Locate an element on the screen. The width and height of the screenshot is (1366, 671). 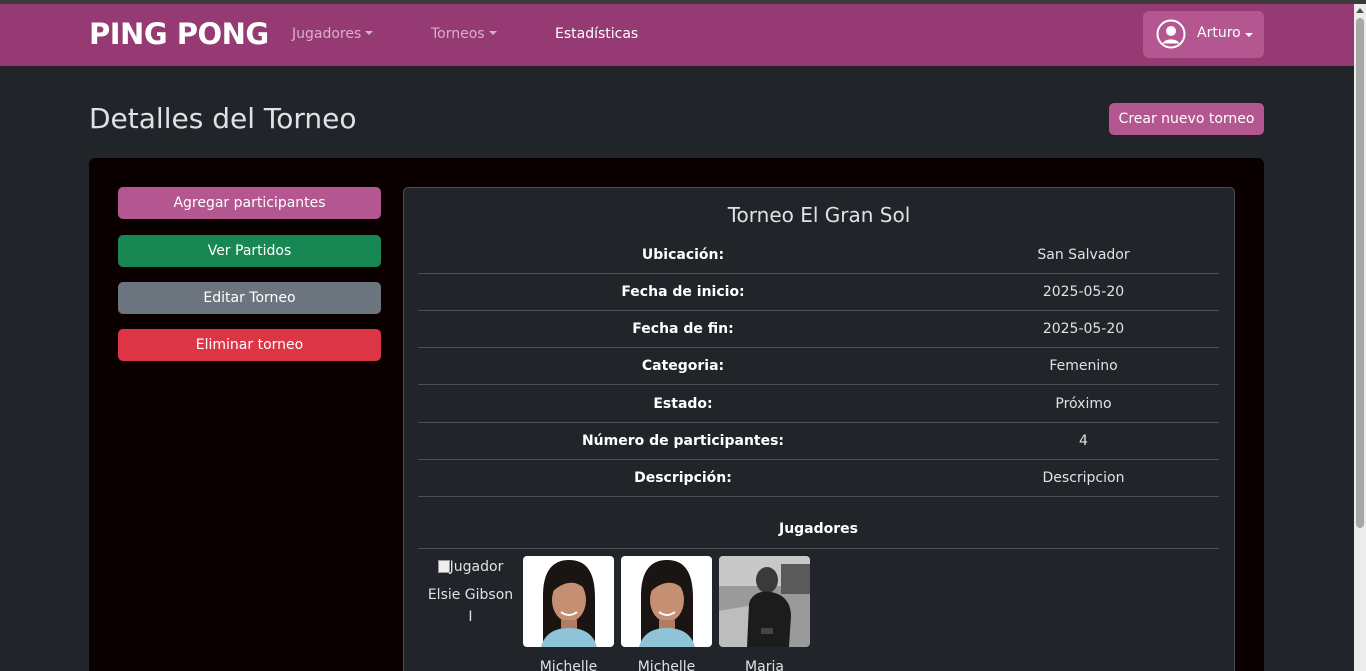
detail-label: Fecha de fin: is located at coordinates (683, 329).